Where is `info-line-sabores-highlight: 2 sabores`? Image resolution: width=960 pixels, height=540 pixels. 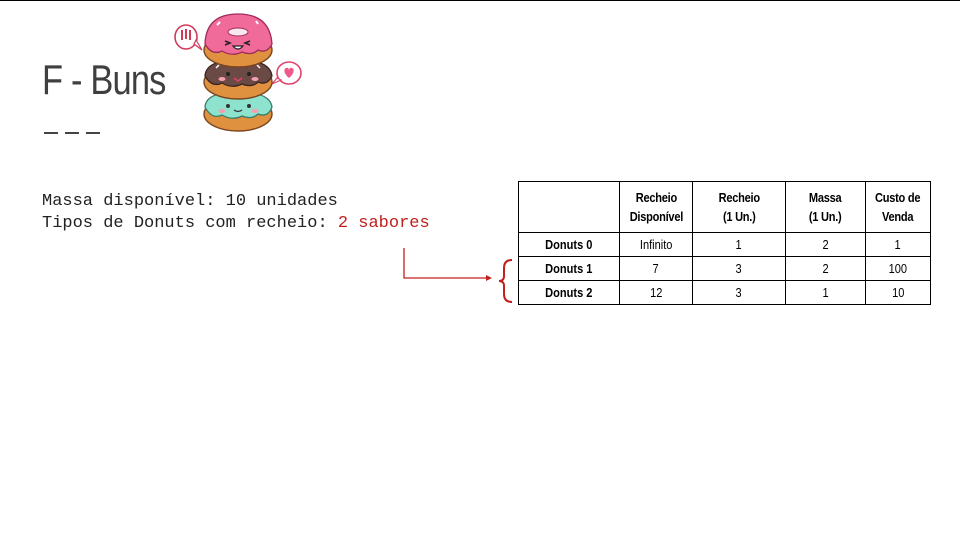 info-line-sabores-highlight: 2 sabores is located at coordinates (383, 223).